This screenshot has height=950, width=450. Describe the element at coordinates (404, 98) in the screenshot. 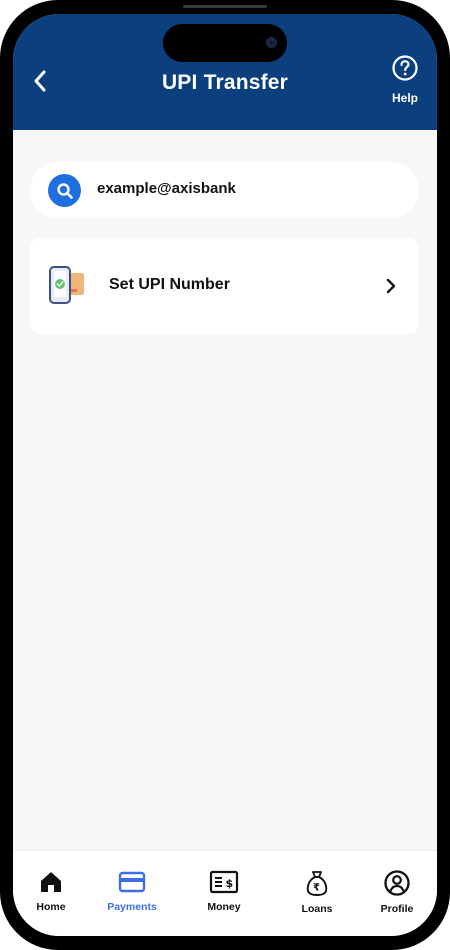

I see `help-label: Help` at that location.